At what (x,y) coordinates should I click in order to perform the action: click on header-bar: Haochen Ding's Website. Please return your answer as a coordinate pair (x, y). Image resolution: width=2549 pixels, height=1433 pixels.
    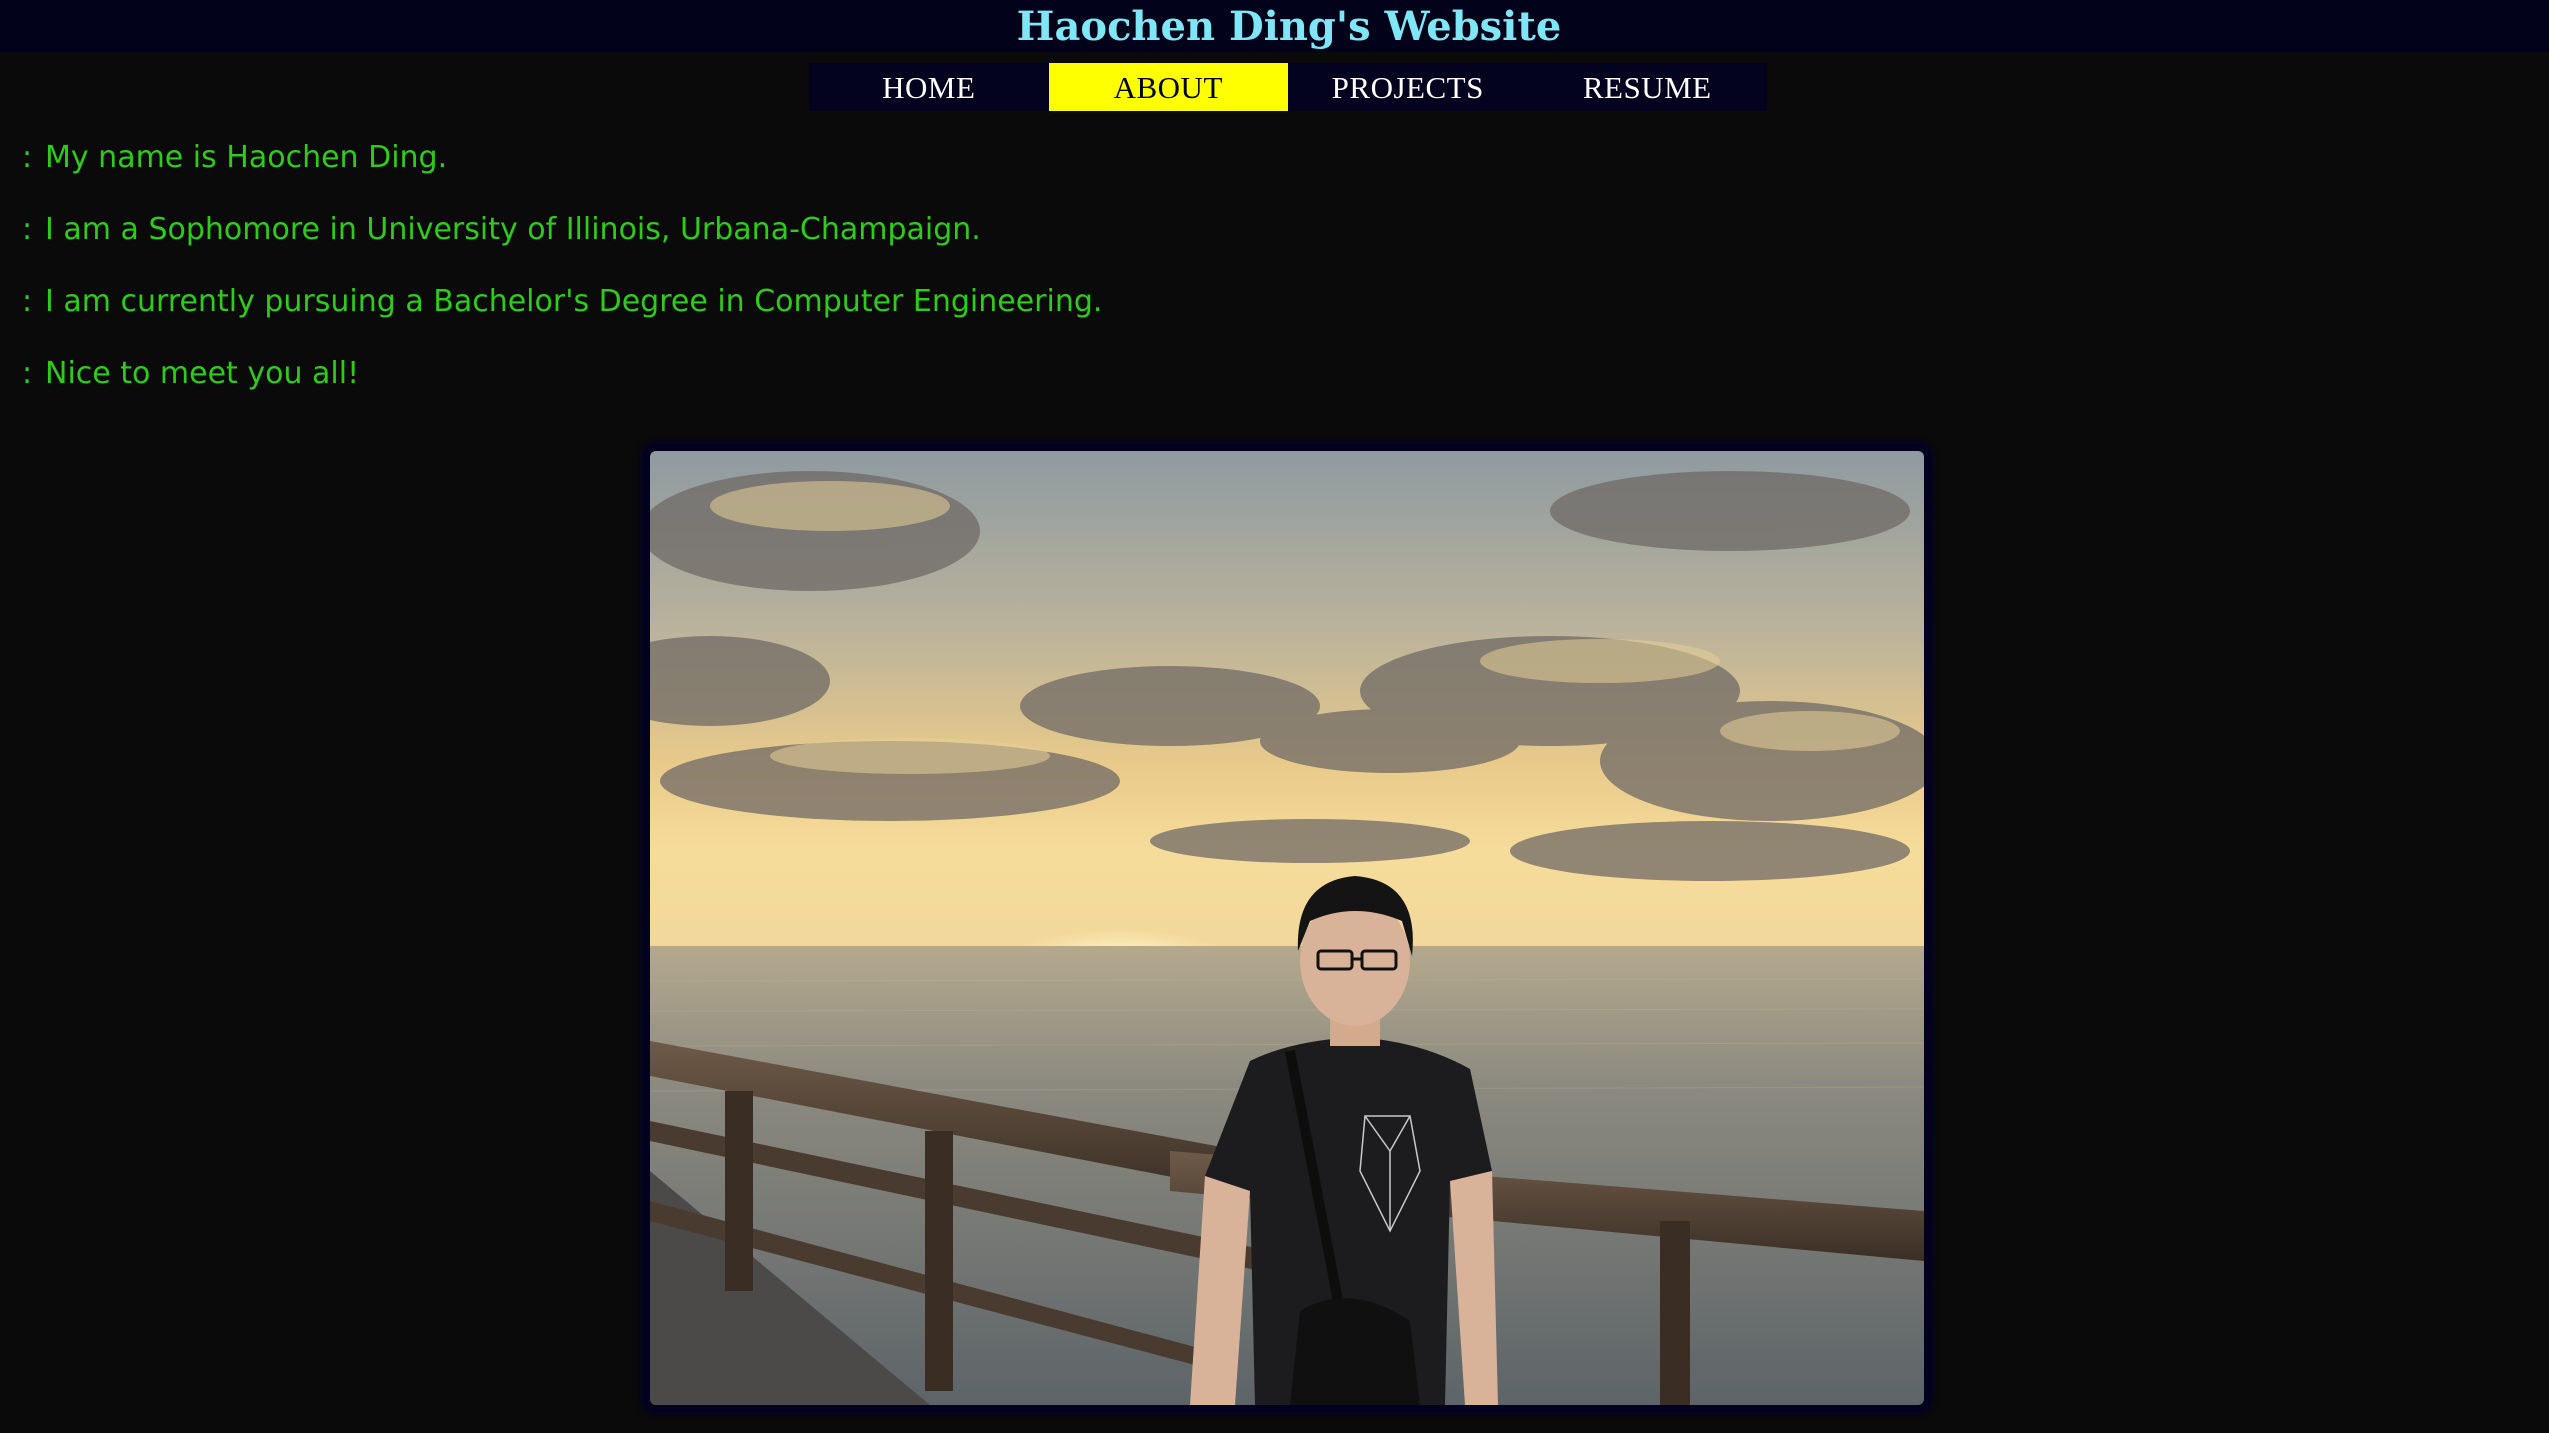
    Looking at the image, I should click on (1274, 26).